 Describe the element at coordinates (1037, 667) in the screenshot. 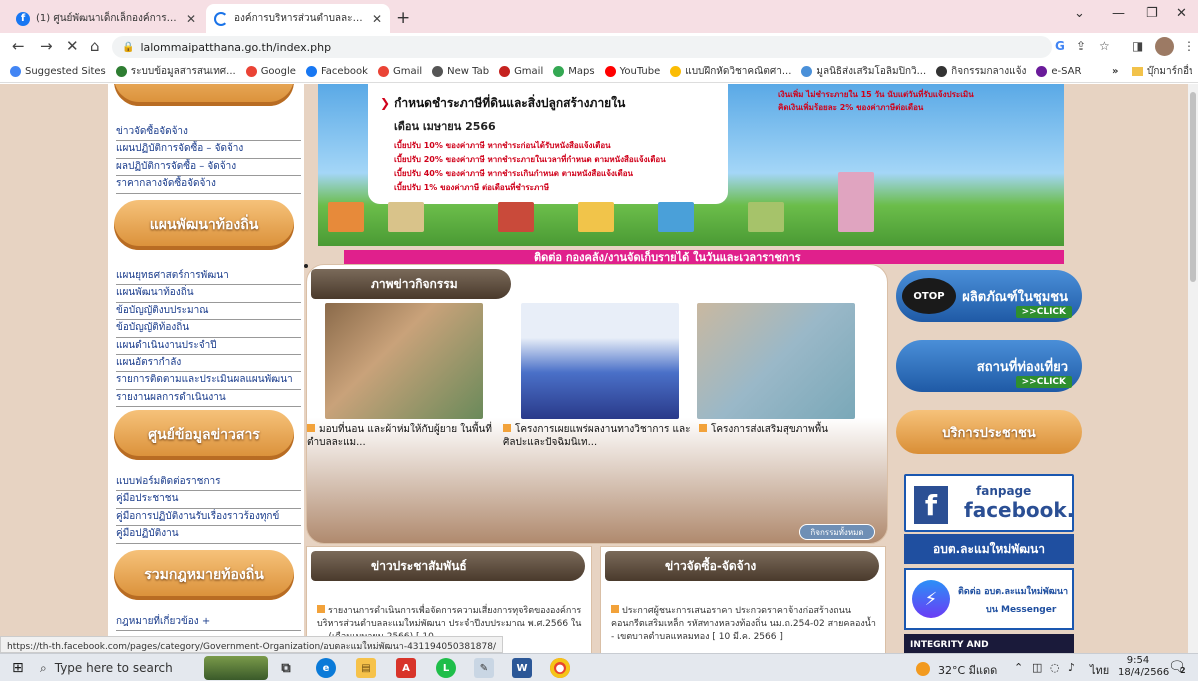

I see `tray-network-icon: ◫` at that location.